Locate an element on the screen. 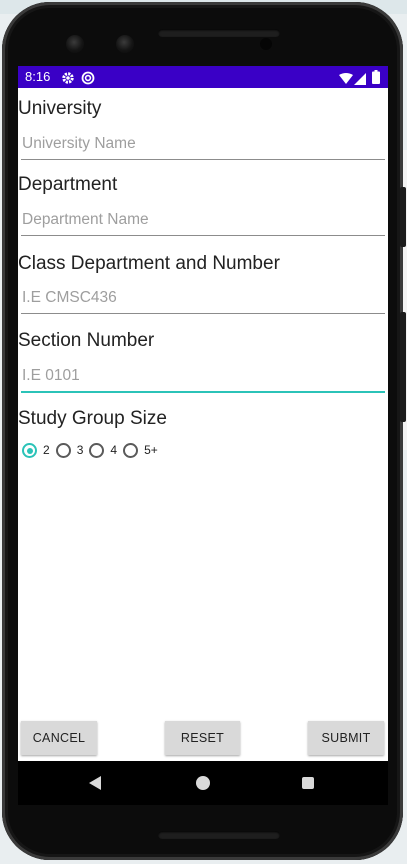  radio-label: 5+ is located at coordinates (151, 450).